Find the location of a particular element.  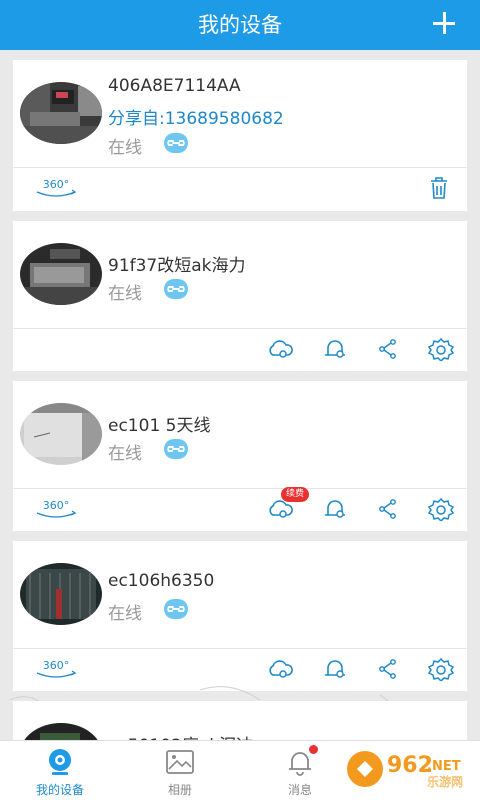

device-info: ec50102底ak汩冲 is located at coordinates (240, 720).